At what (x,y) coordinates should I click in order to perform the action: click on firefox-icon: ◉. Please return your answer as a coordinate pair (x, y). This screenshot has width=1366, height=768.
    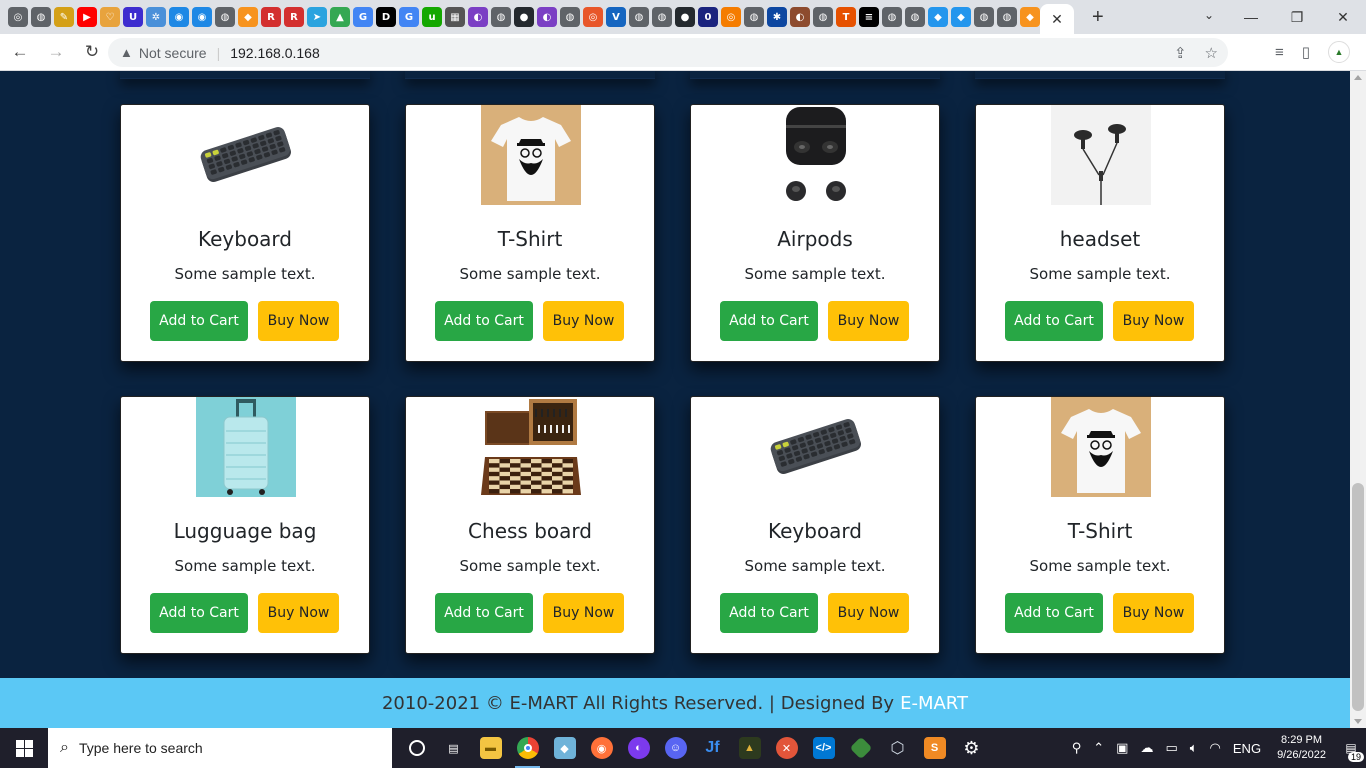
    Looking at the image, I should click on (601, 748).